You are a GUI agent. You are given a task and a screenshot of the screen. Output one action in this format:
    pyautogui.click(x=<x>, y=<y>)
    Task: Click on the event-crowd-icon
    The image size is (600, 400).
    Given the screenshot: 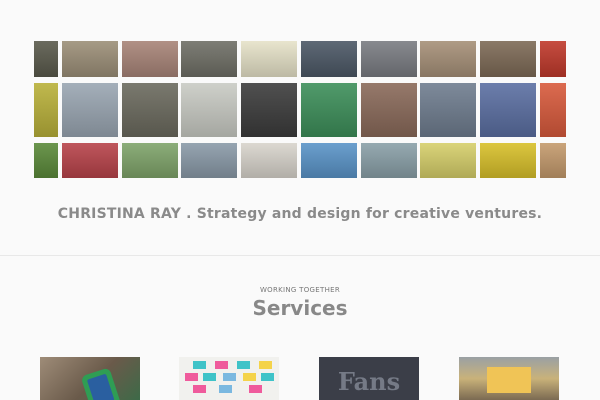 What is the action you would take?
    pyautogui.click(x=509, y=380)
    